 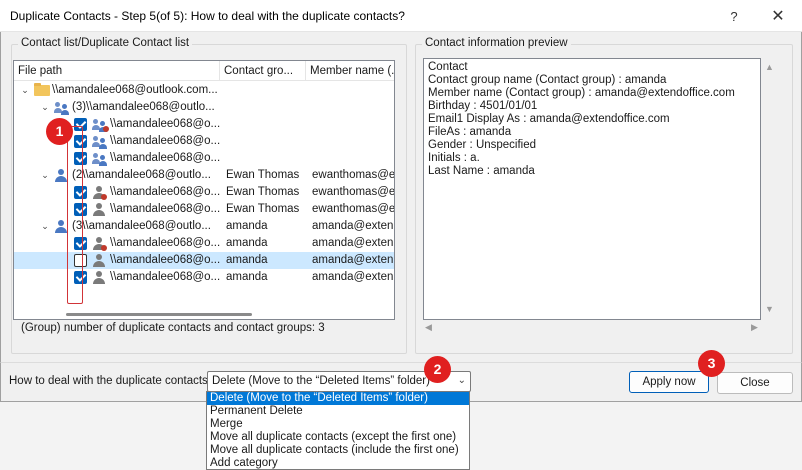 What do you see at coordinates (338, 411) in the screenshot?
I see `dropdown-option: Permanent Delete` at bounding box center [338, 411].